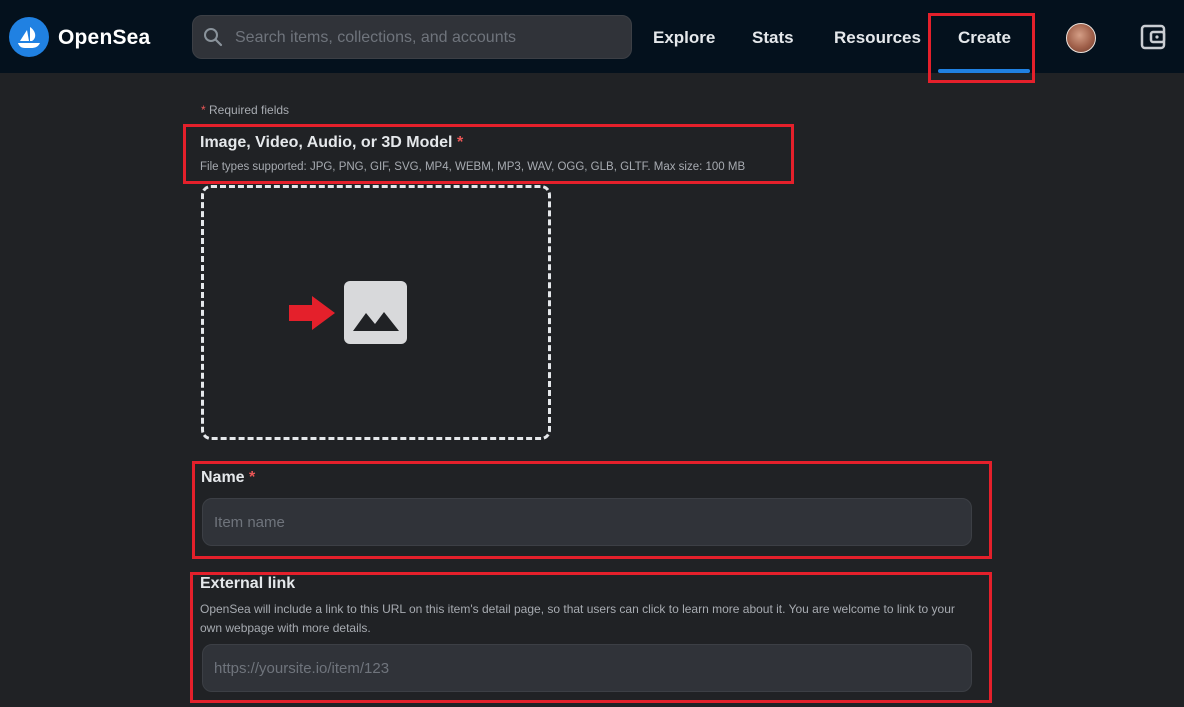 Image resolution: width=1184 pixels, height=707 pixels. What do you see at coordinates (312, 313) in the screenshot?
I see `arrow-right-icon` at bounding box center [312, 313].